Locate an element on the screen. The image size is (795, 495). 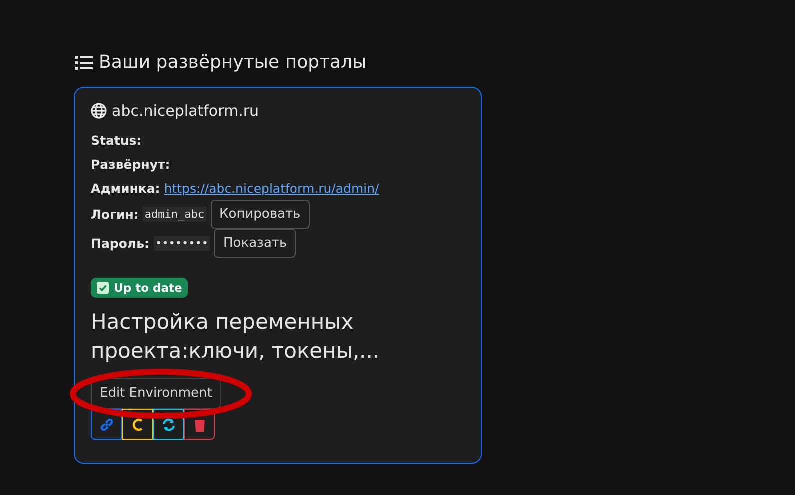
field-value: admin_abc is located at coordinates (174, 214).